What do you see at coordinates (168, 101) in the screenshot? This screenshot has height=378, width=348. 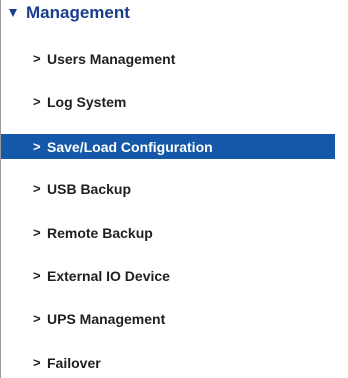 I see `menu-item-log-system: > Log System` at bounding box center [168, 101].